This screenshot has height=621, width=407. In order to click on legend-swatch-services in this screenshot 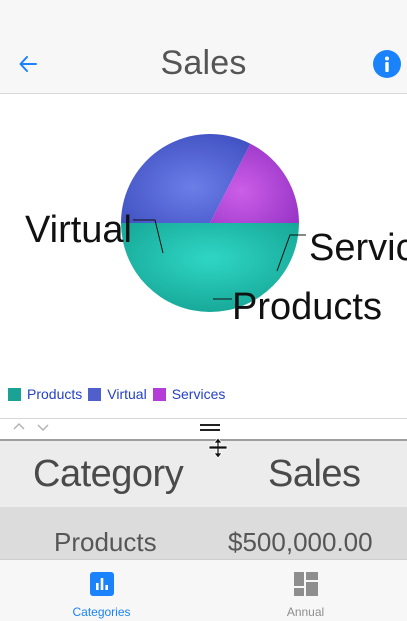, I will do `click(159, 394)`.